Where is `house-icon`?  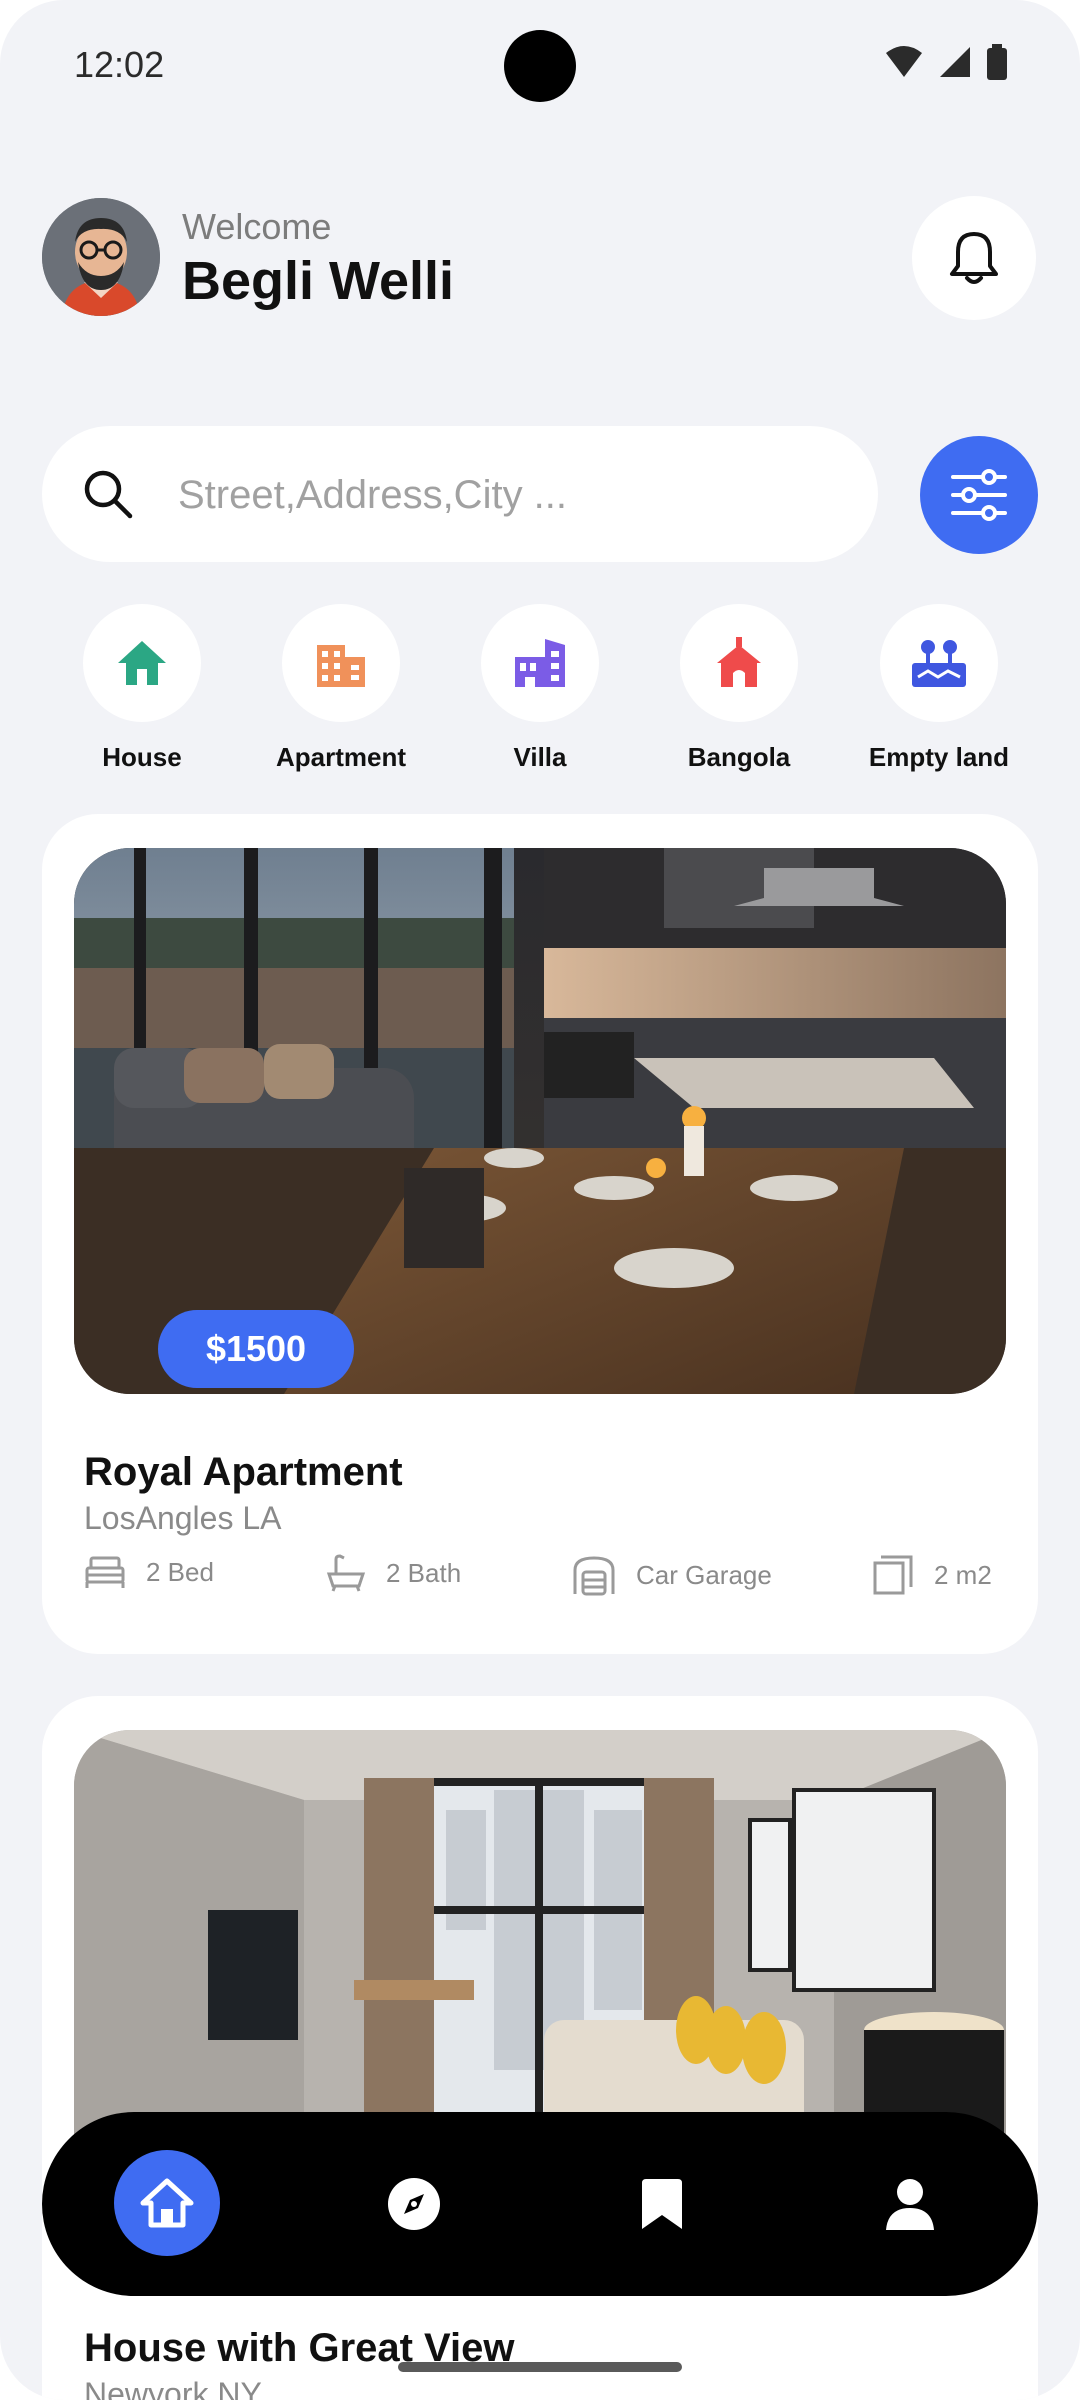 house-icon is located at coordinates (142, 663).